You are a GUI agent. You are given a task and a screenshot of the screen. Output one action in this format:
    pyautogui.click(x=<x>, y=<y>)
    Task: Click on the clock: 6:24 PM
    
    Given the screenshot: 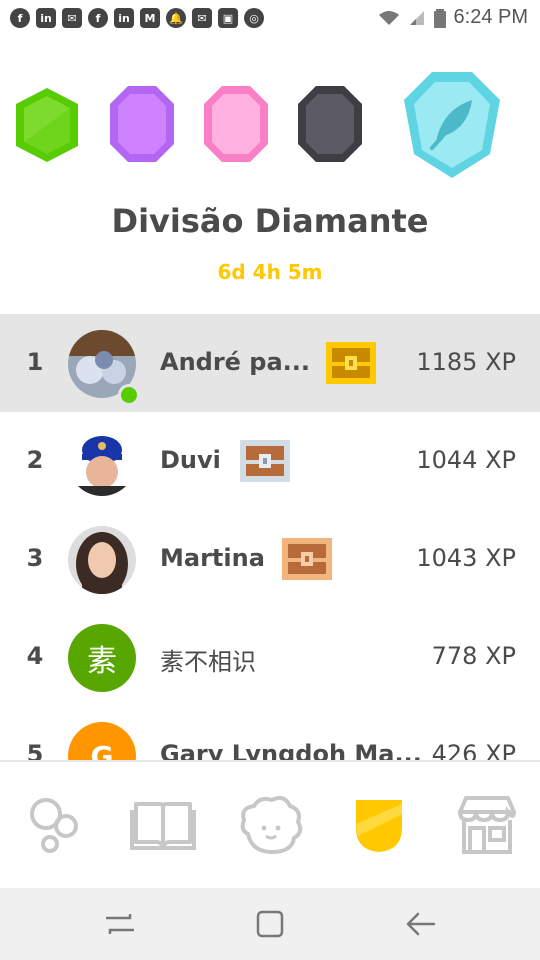 What is the action you would take?
    pyautogui.click(x=490, y=17)
    